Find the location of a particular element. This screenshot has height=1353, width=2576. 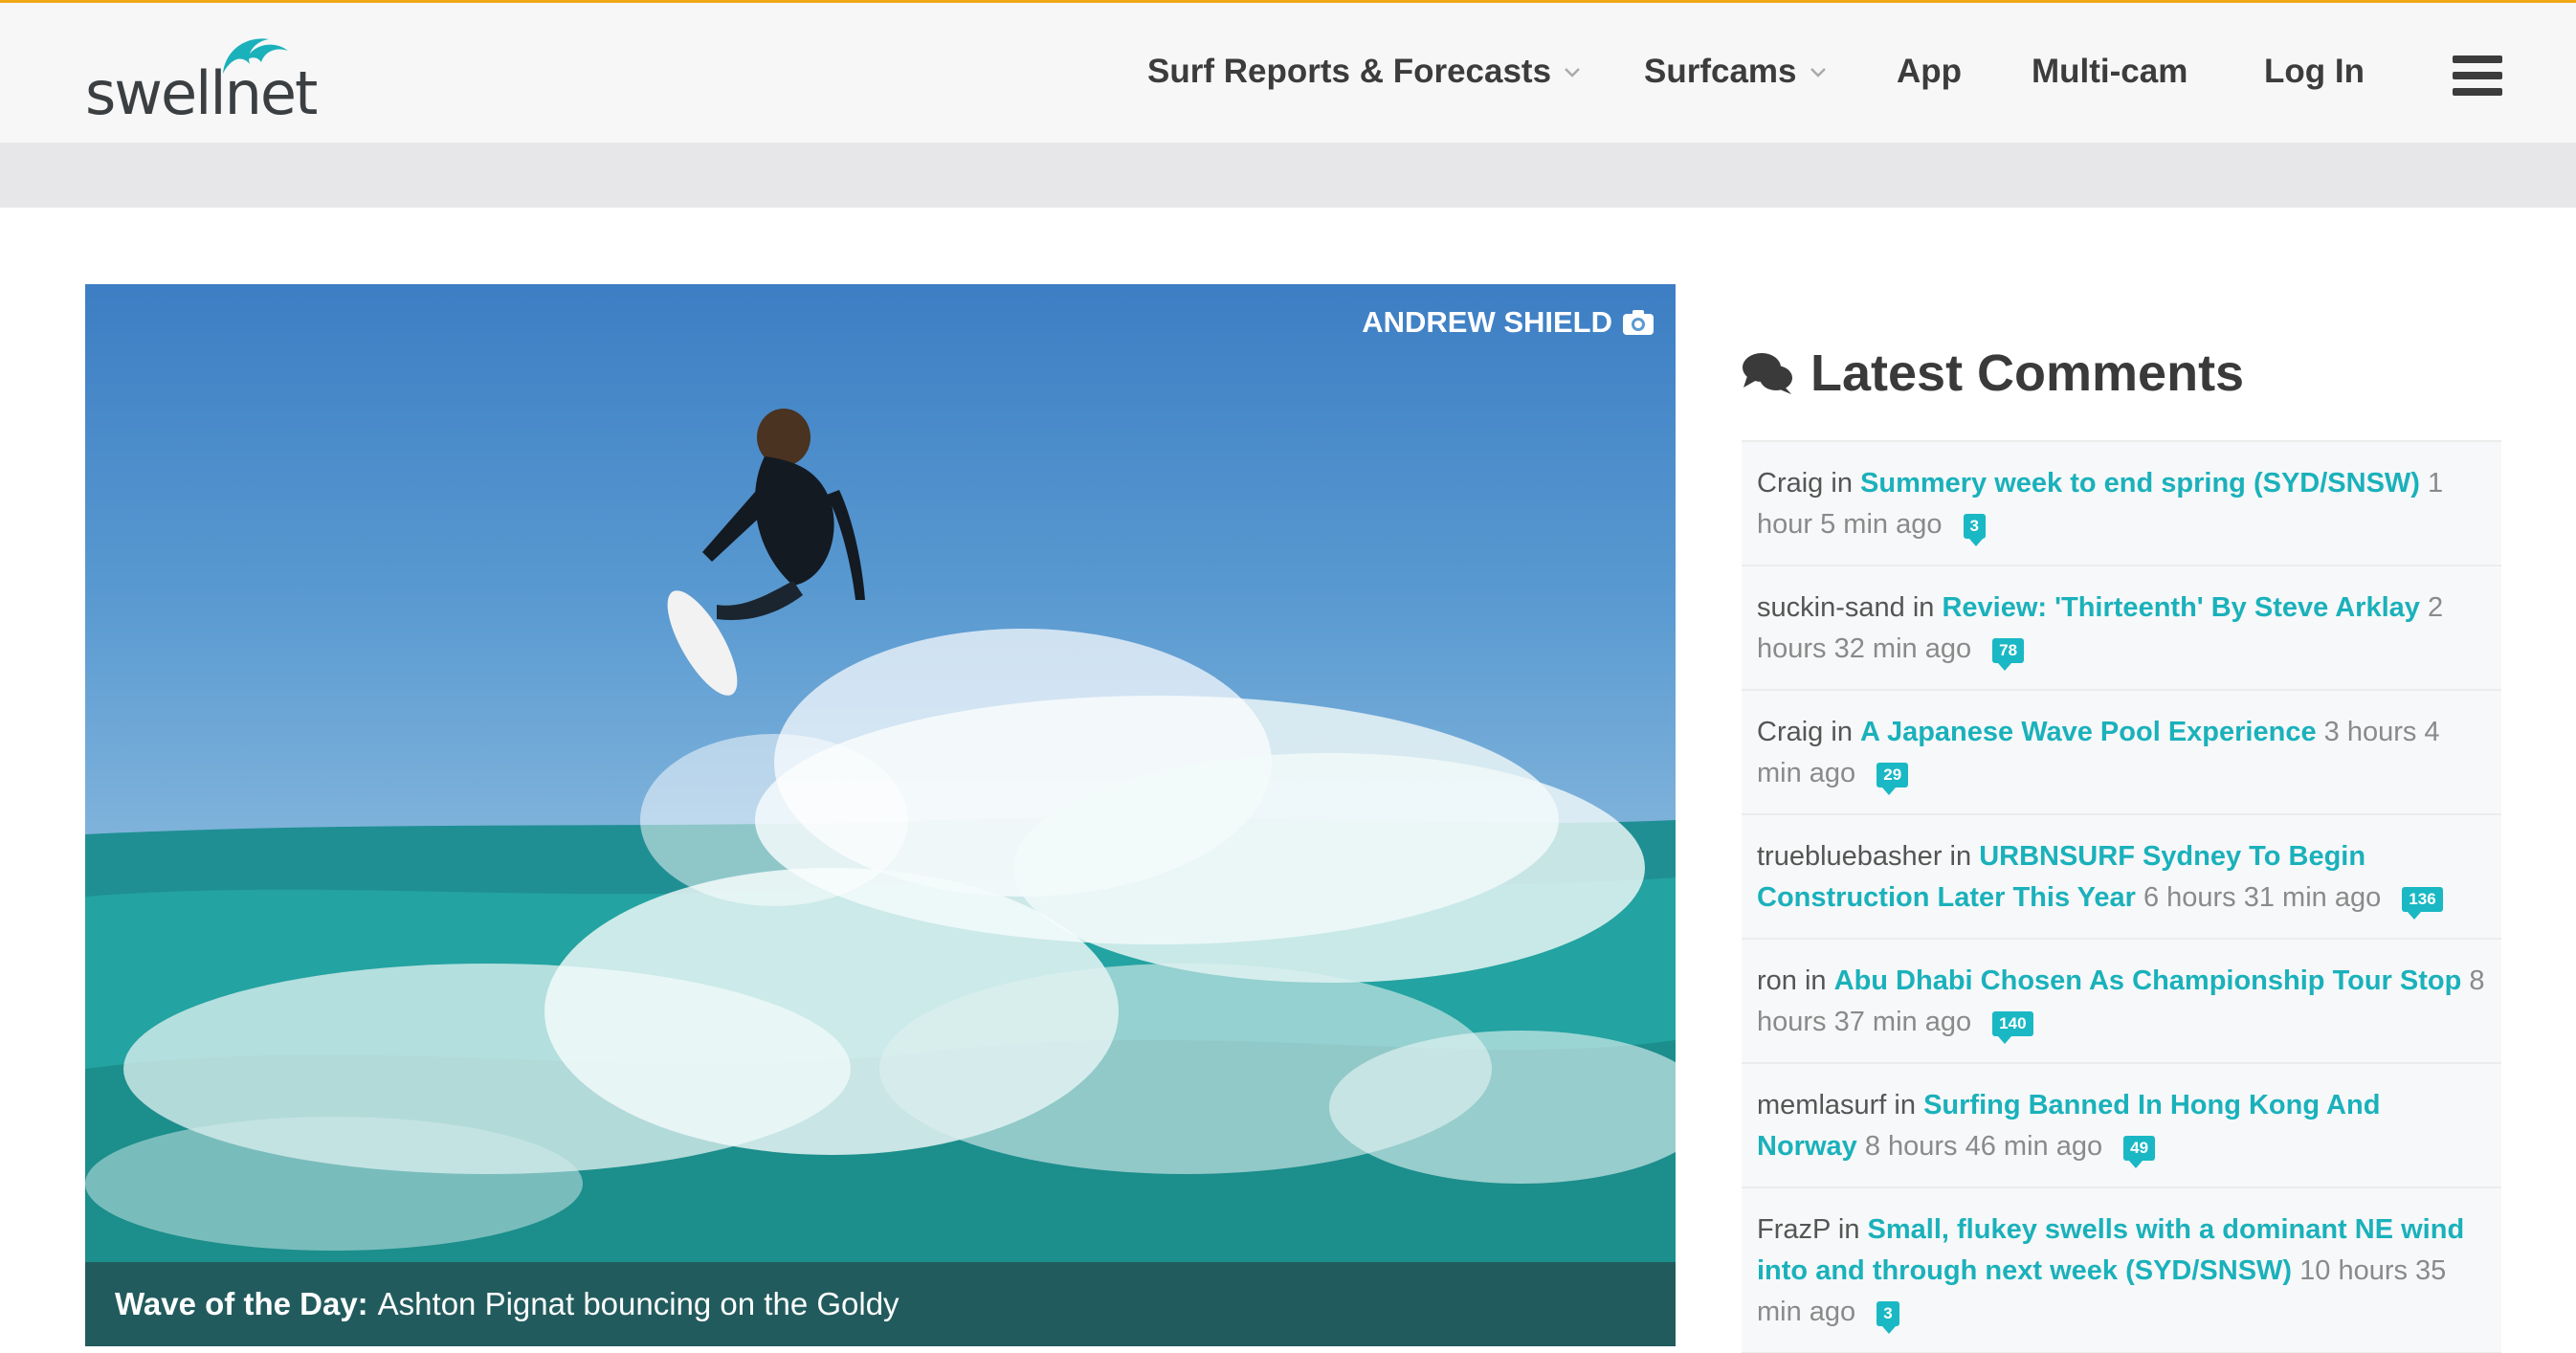

nav-label: Log In is located at coordinates (2314, 72).